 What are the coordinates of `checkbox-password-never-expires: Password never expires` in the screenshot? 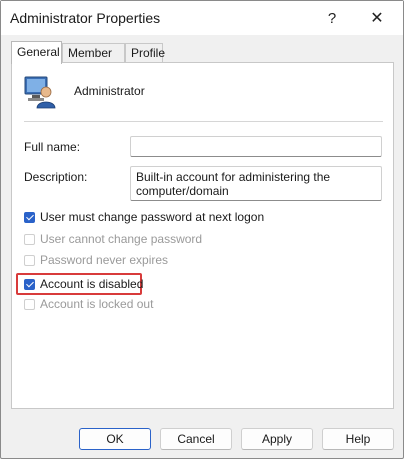 It's located at (96, 260).